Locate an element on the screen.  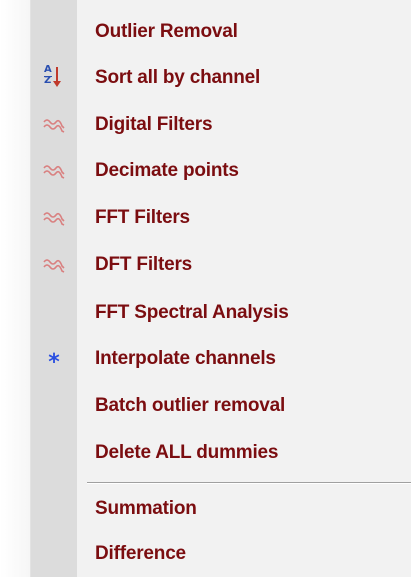
menu-item-dft-filters: DFT Filters is located at coordinates (221, 265).